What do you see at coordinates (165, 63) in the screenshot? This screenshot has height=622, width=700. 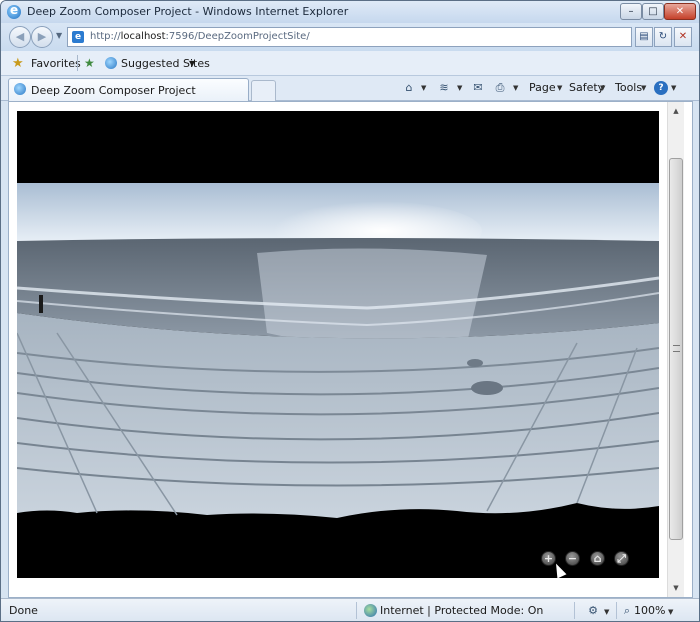 I see `suggested-sites-button: Suggested Sites` at bounding box center [165, 63].